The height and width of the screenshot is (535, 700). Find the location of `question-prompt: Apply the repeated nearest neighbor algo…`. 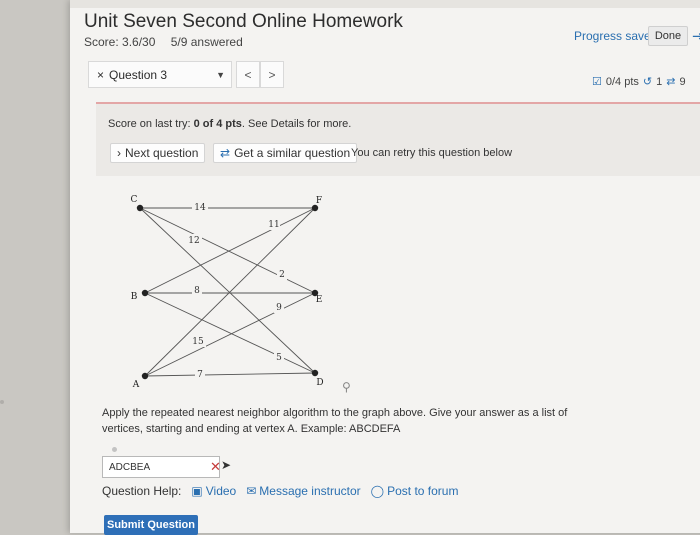

question-prompt: Apply the repeated nearest neighbor algo… is located at coordinates (335, 421).